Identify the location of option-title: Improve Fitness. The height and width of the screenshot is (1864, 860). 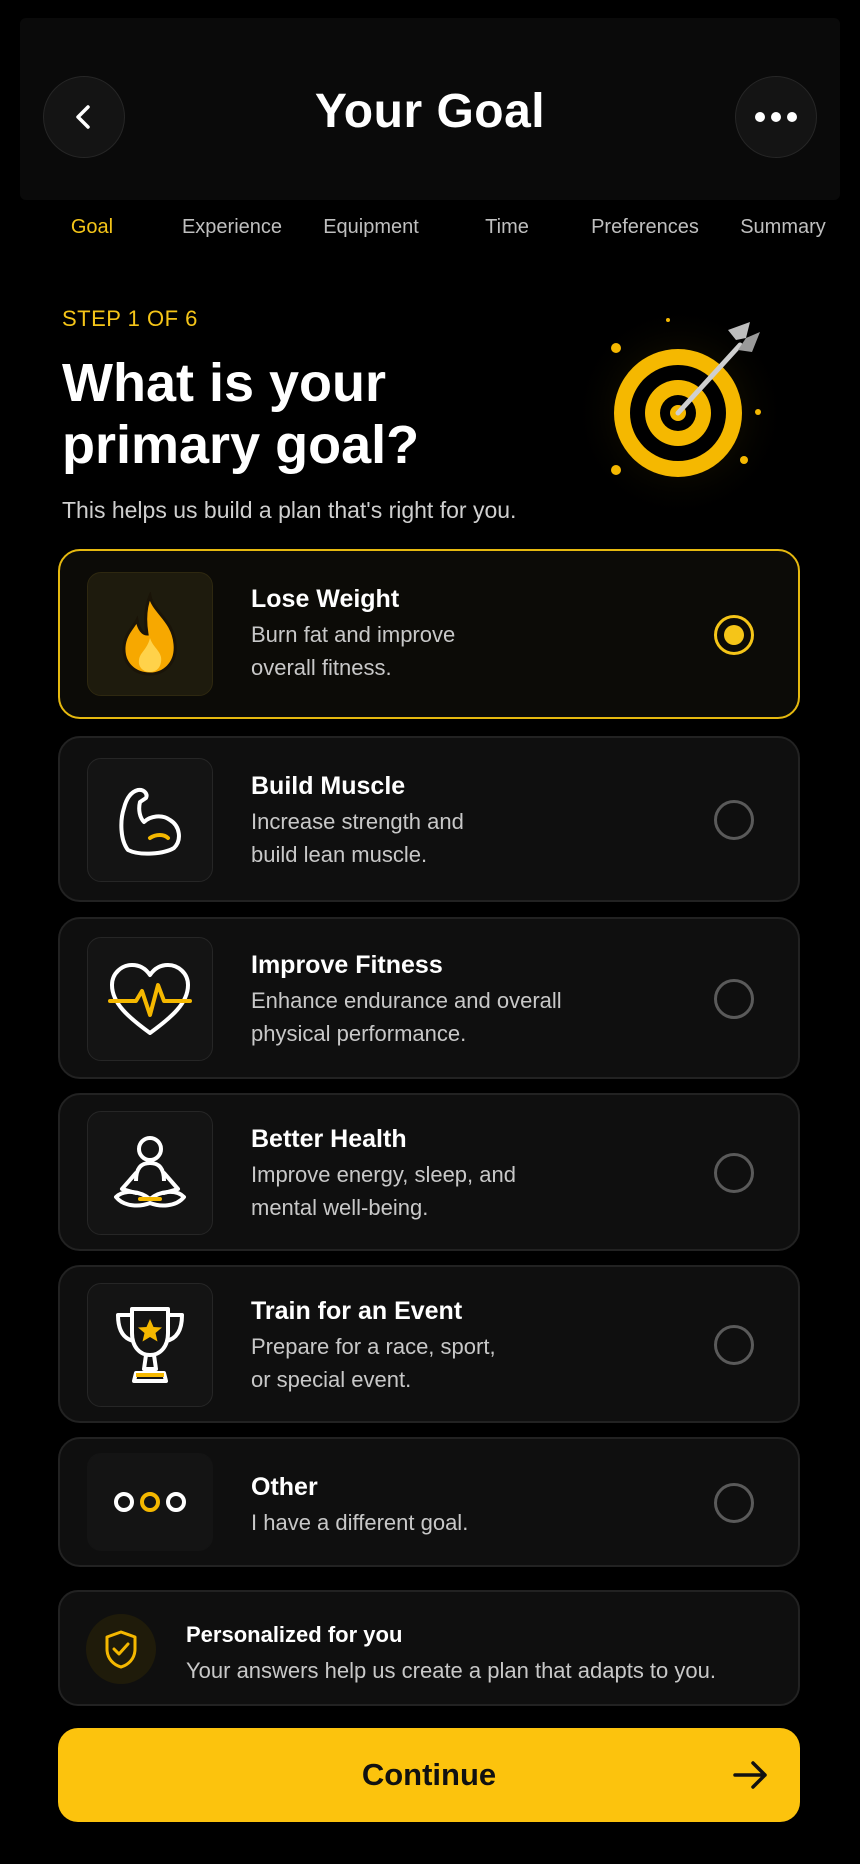
(347, 965).